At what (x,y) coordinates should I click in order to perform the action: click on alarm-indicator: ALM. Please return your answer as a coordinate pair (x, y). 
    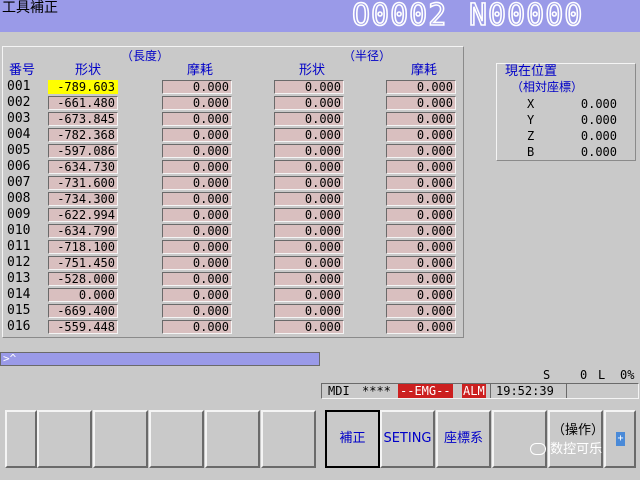
    Looking at the image, I should click on (474, 391).